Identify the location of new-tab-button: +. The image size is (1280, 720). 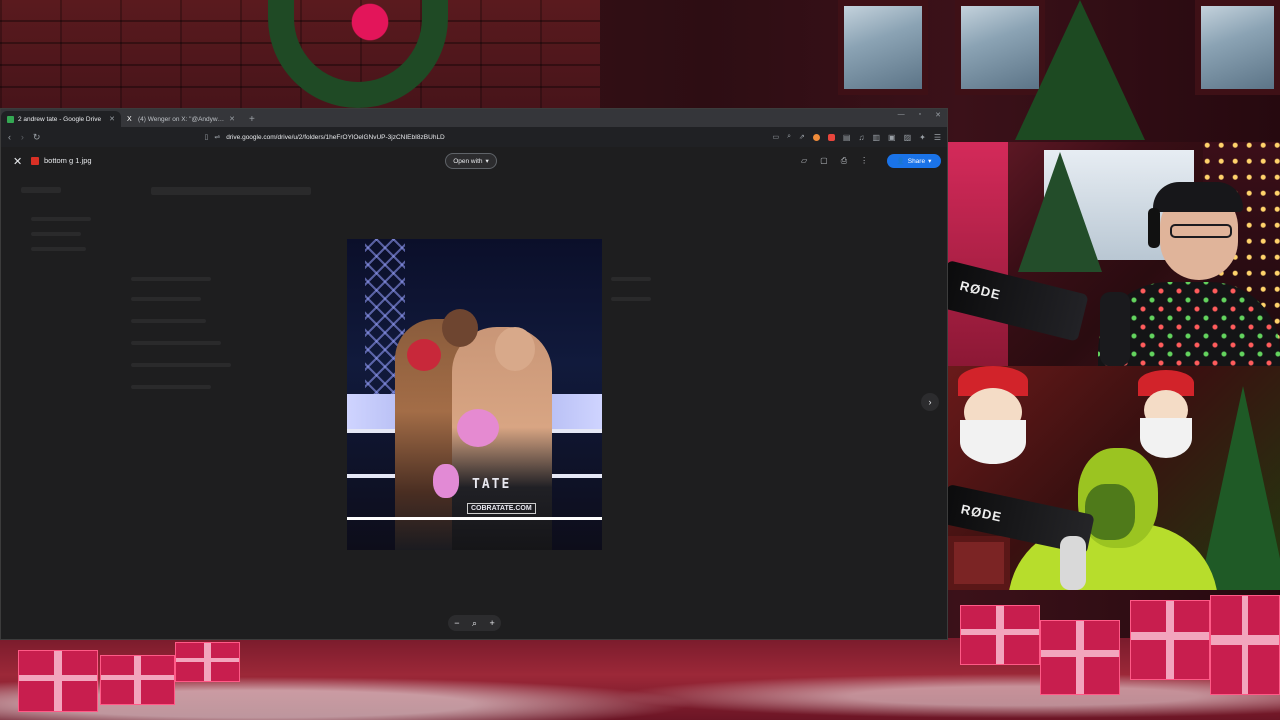
(252, 119).